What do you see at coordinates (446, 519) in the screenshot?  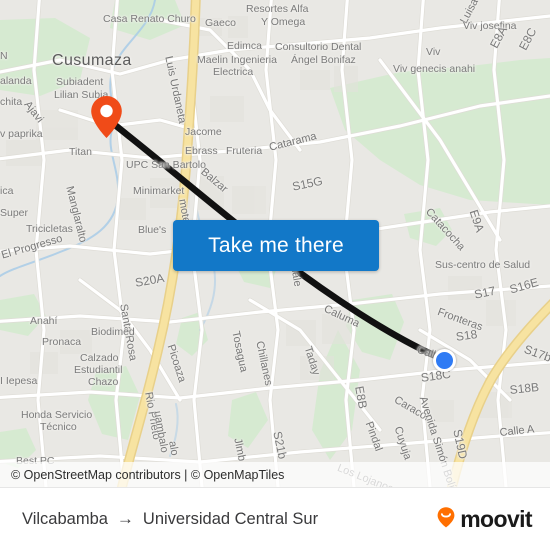 I see `moovit-pin-icon` at bounding box center [446, 519].